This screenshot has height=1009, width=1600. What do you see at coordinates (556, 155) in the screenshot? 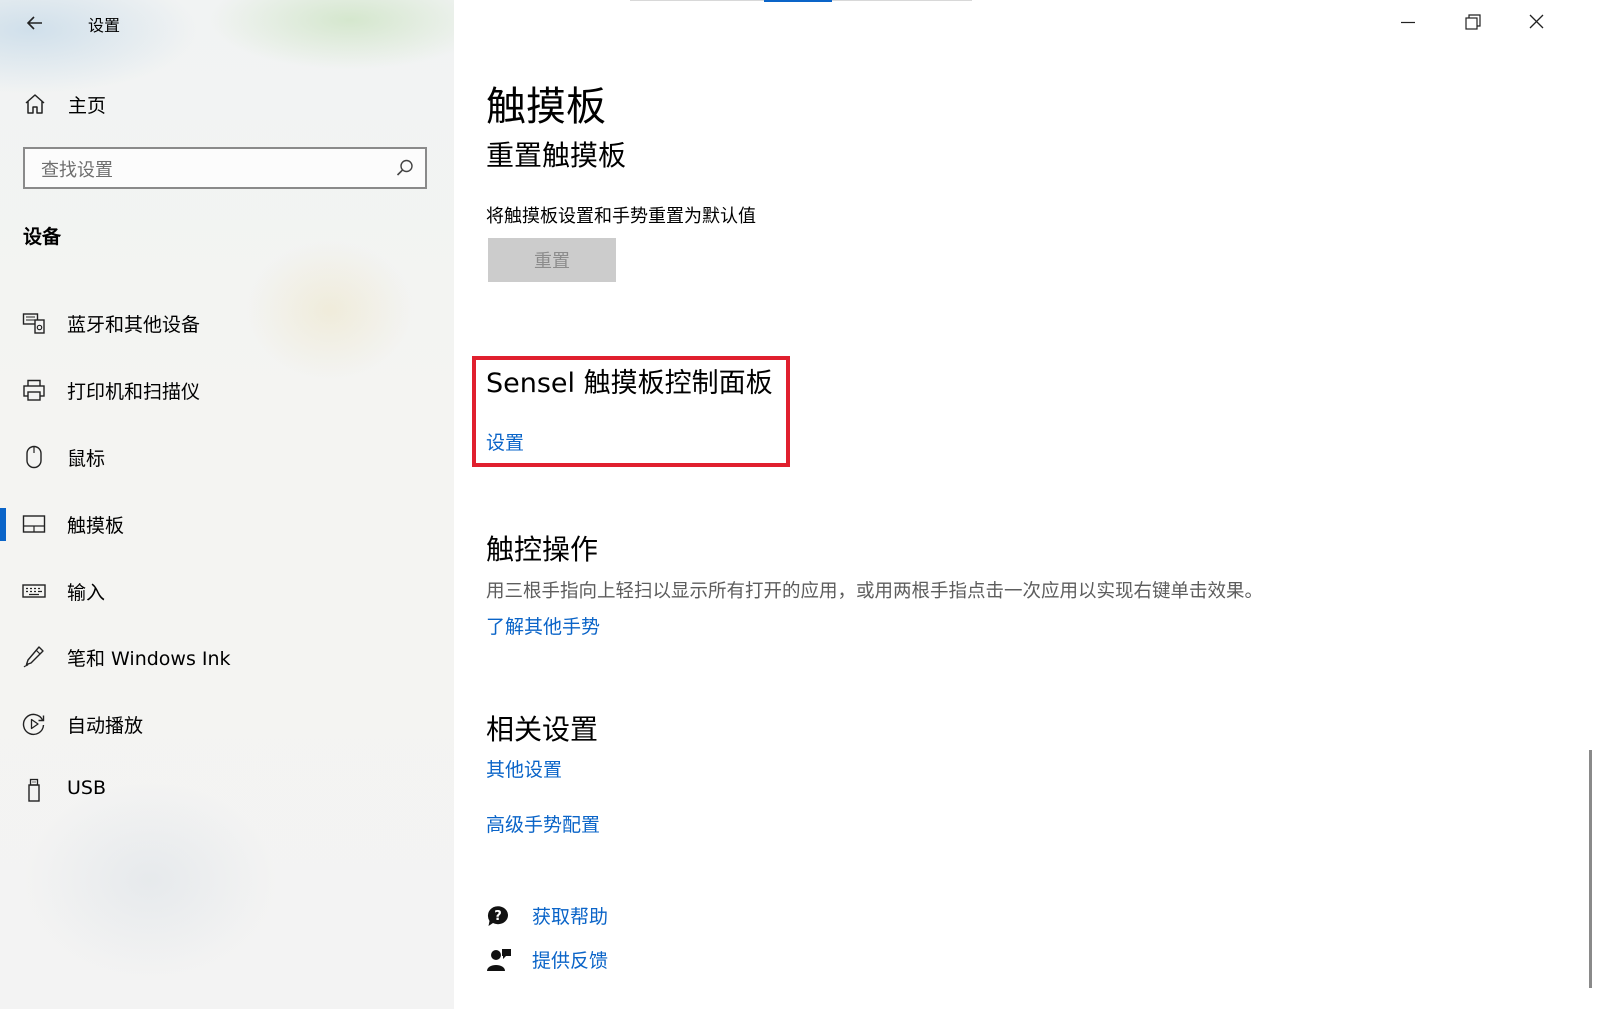
I see `reset-heading: 重置触摸板` at bounding box center [556, 155].